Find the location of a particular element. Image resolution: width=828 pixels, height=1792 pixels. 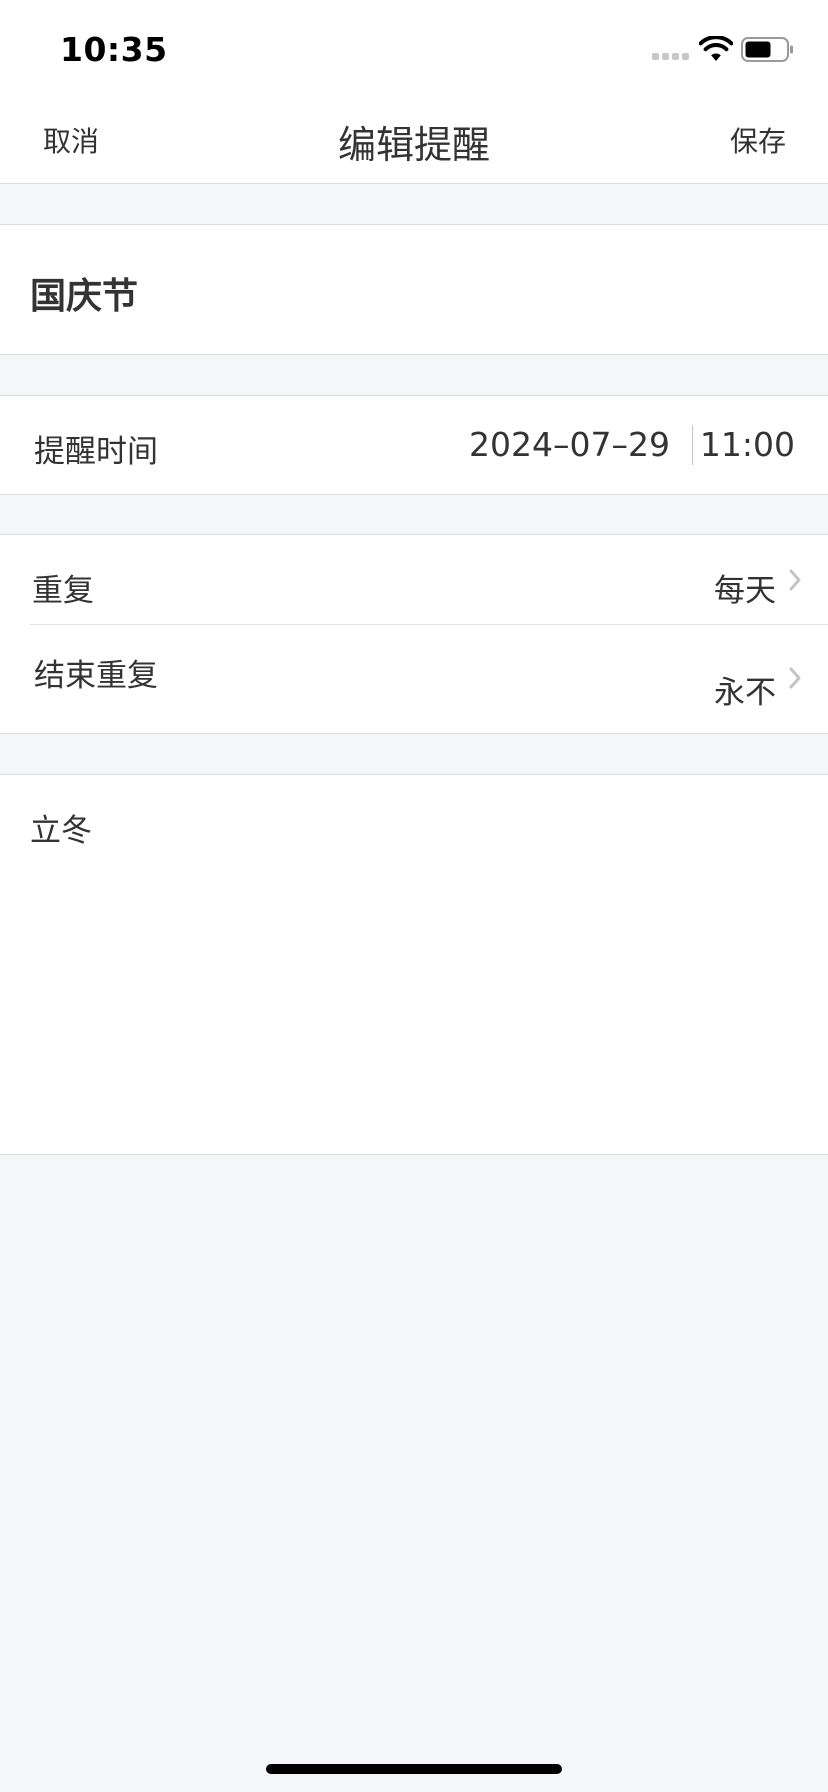

end-repeat-row: 结束重复 永不 is located at coordinates (414, 679).